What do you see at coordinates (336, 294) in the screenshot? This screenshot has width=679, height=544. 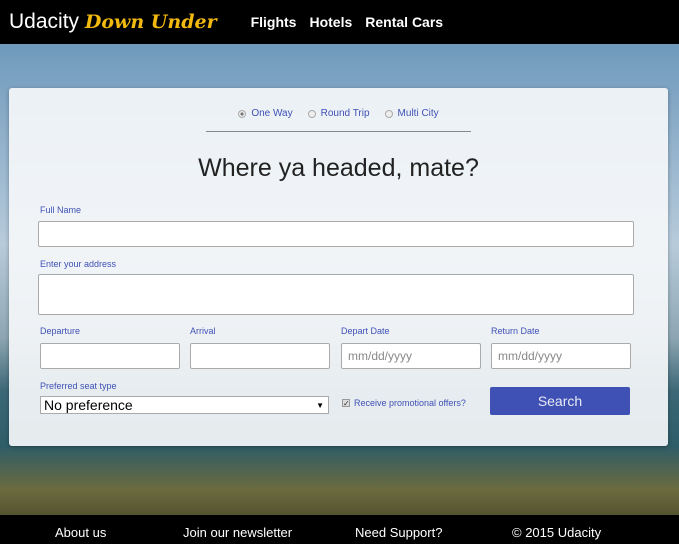 I see `address-textarea` at bounding box center [336, 294].